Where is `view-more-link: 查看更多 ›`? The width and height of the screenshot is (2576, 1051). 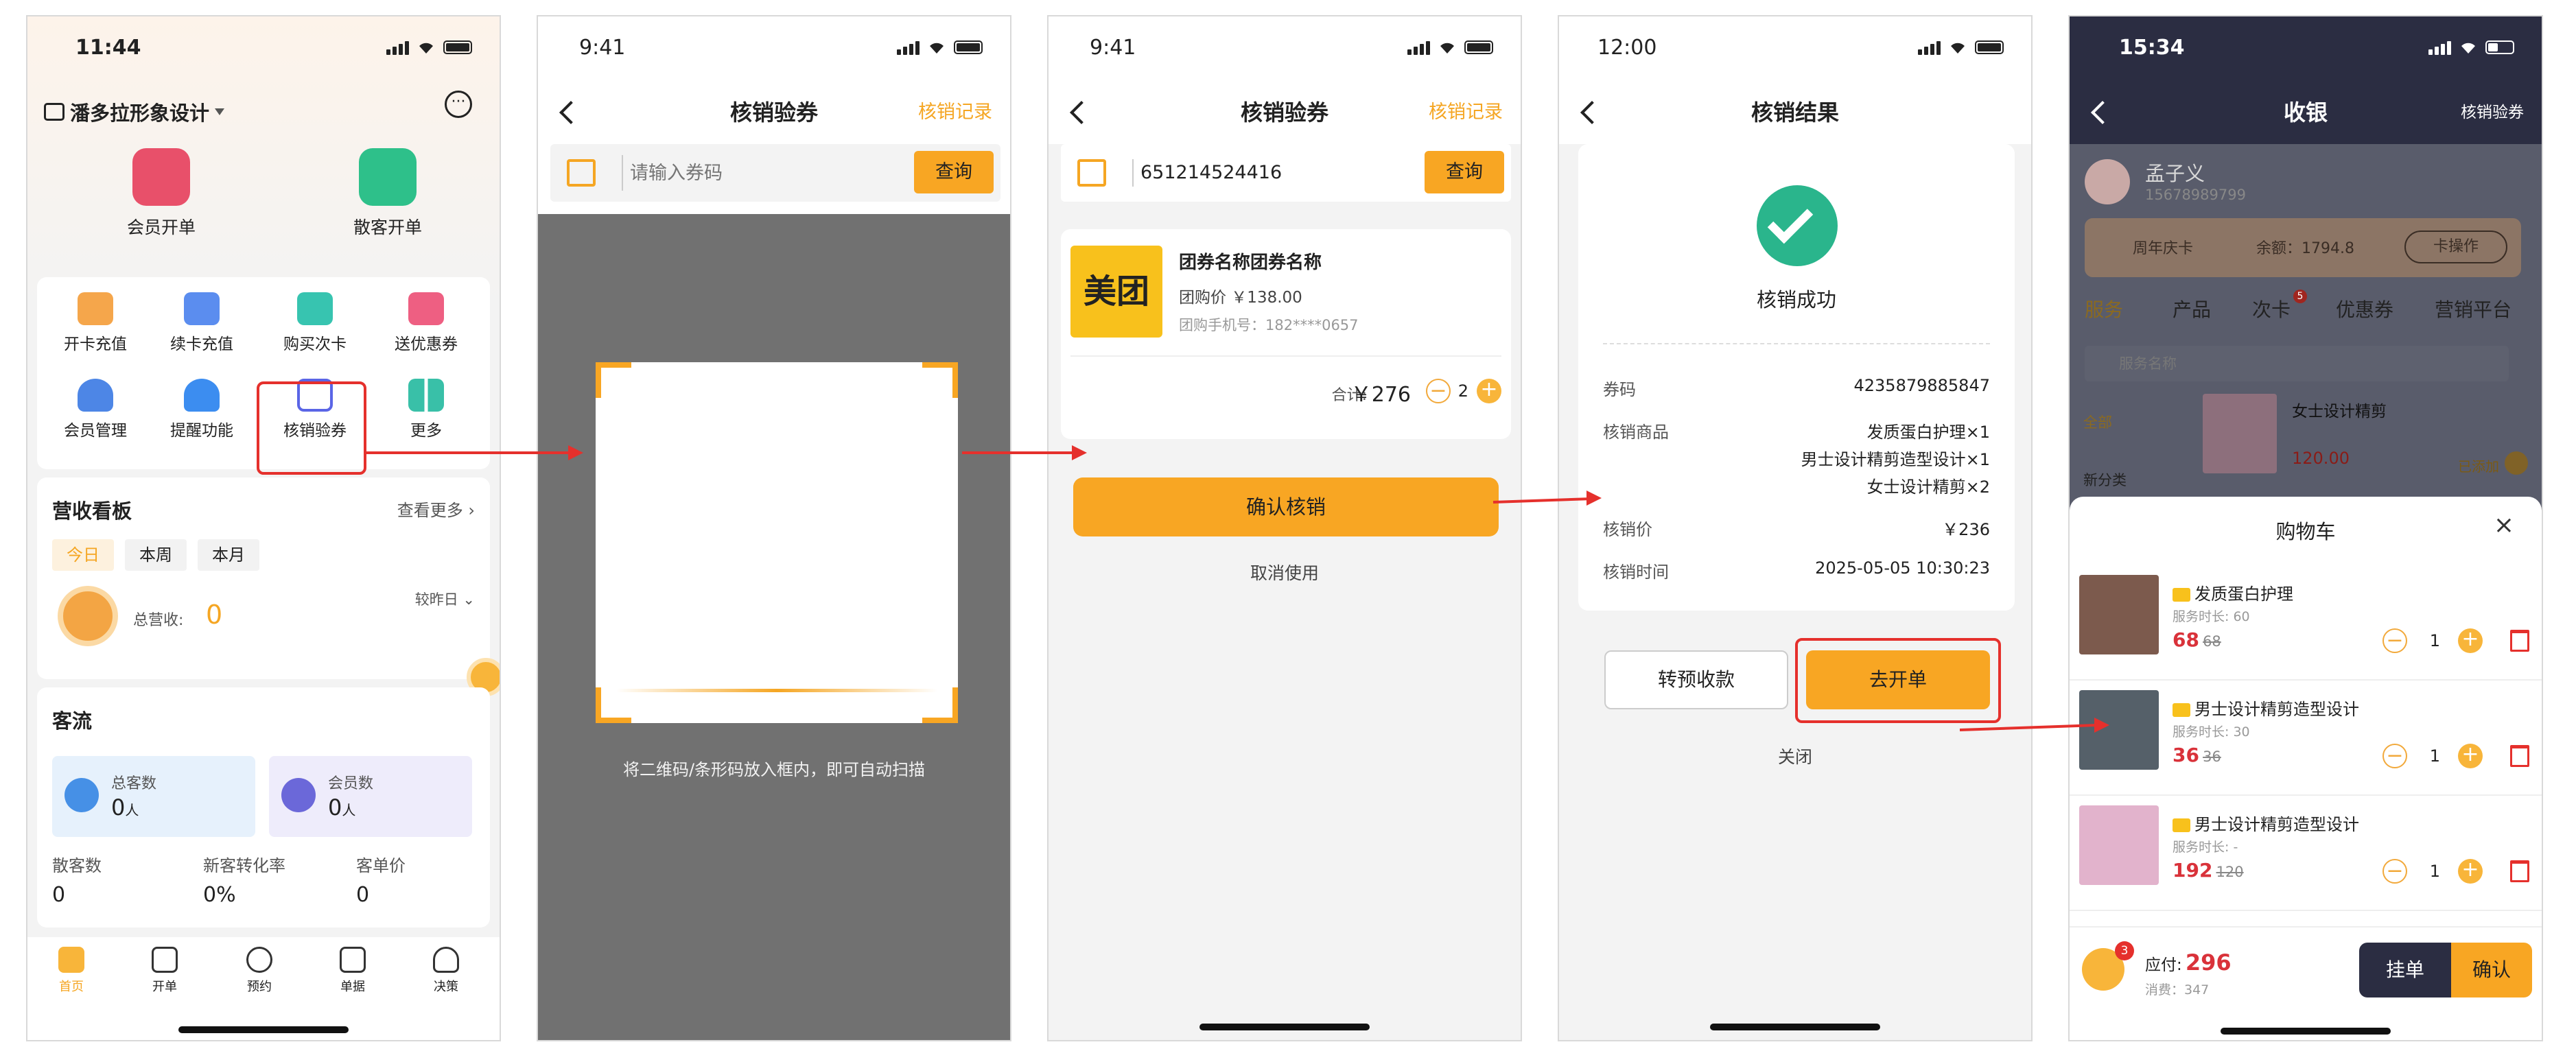
view-more-link: 查看更多 › is located at coordinates (436, 509).